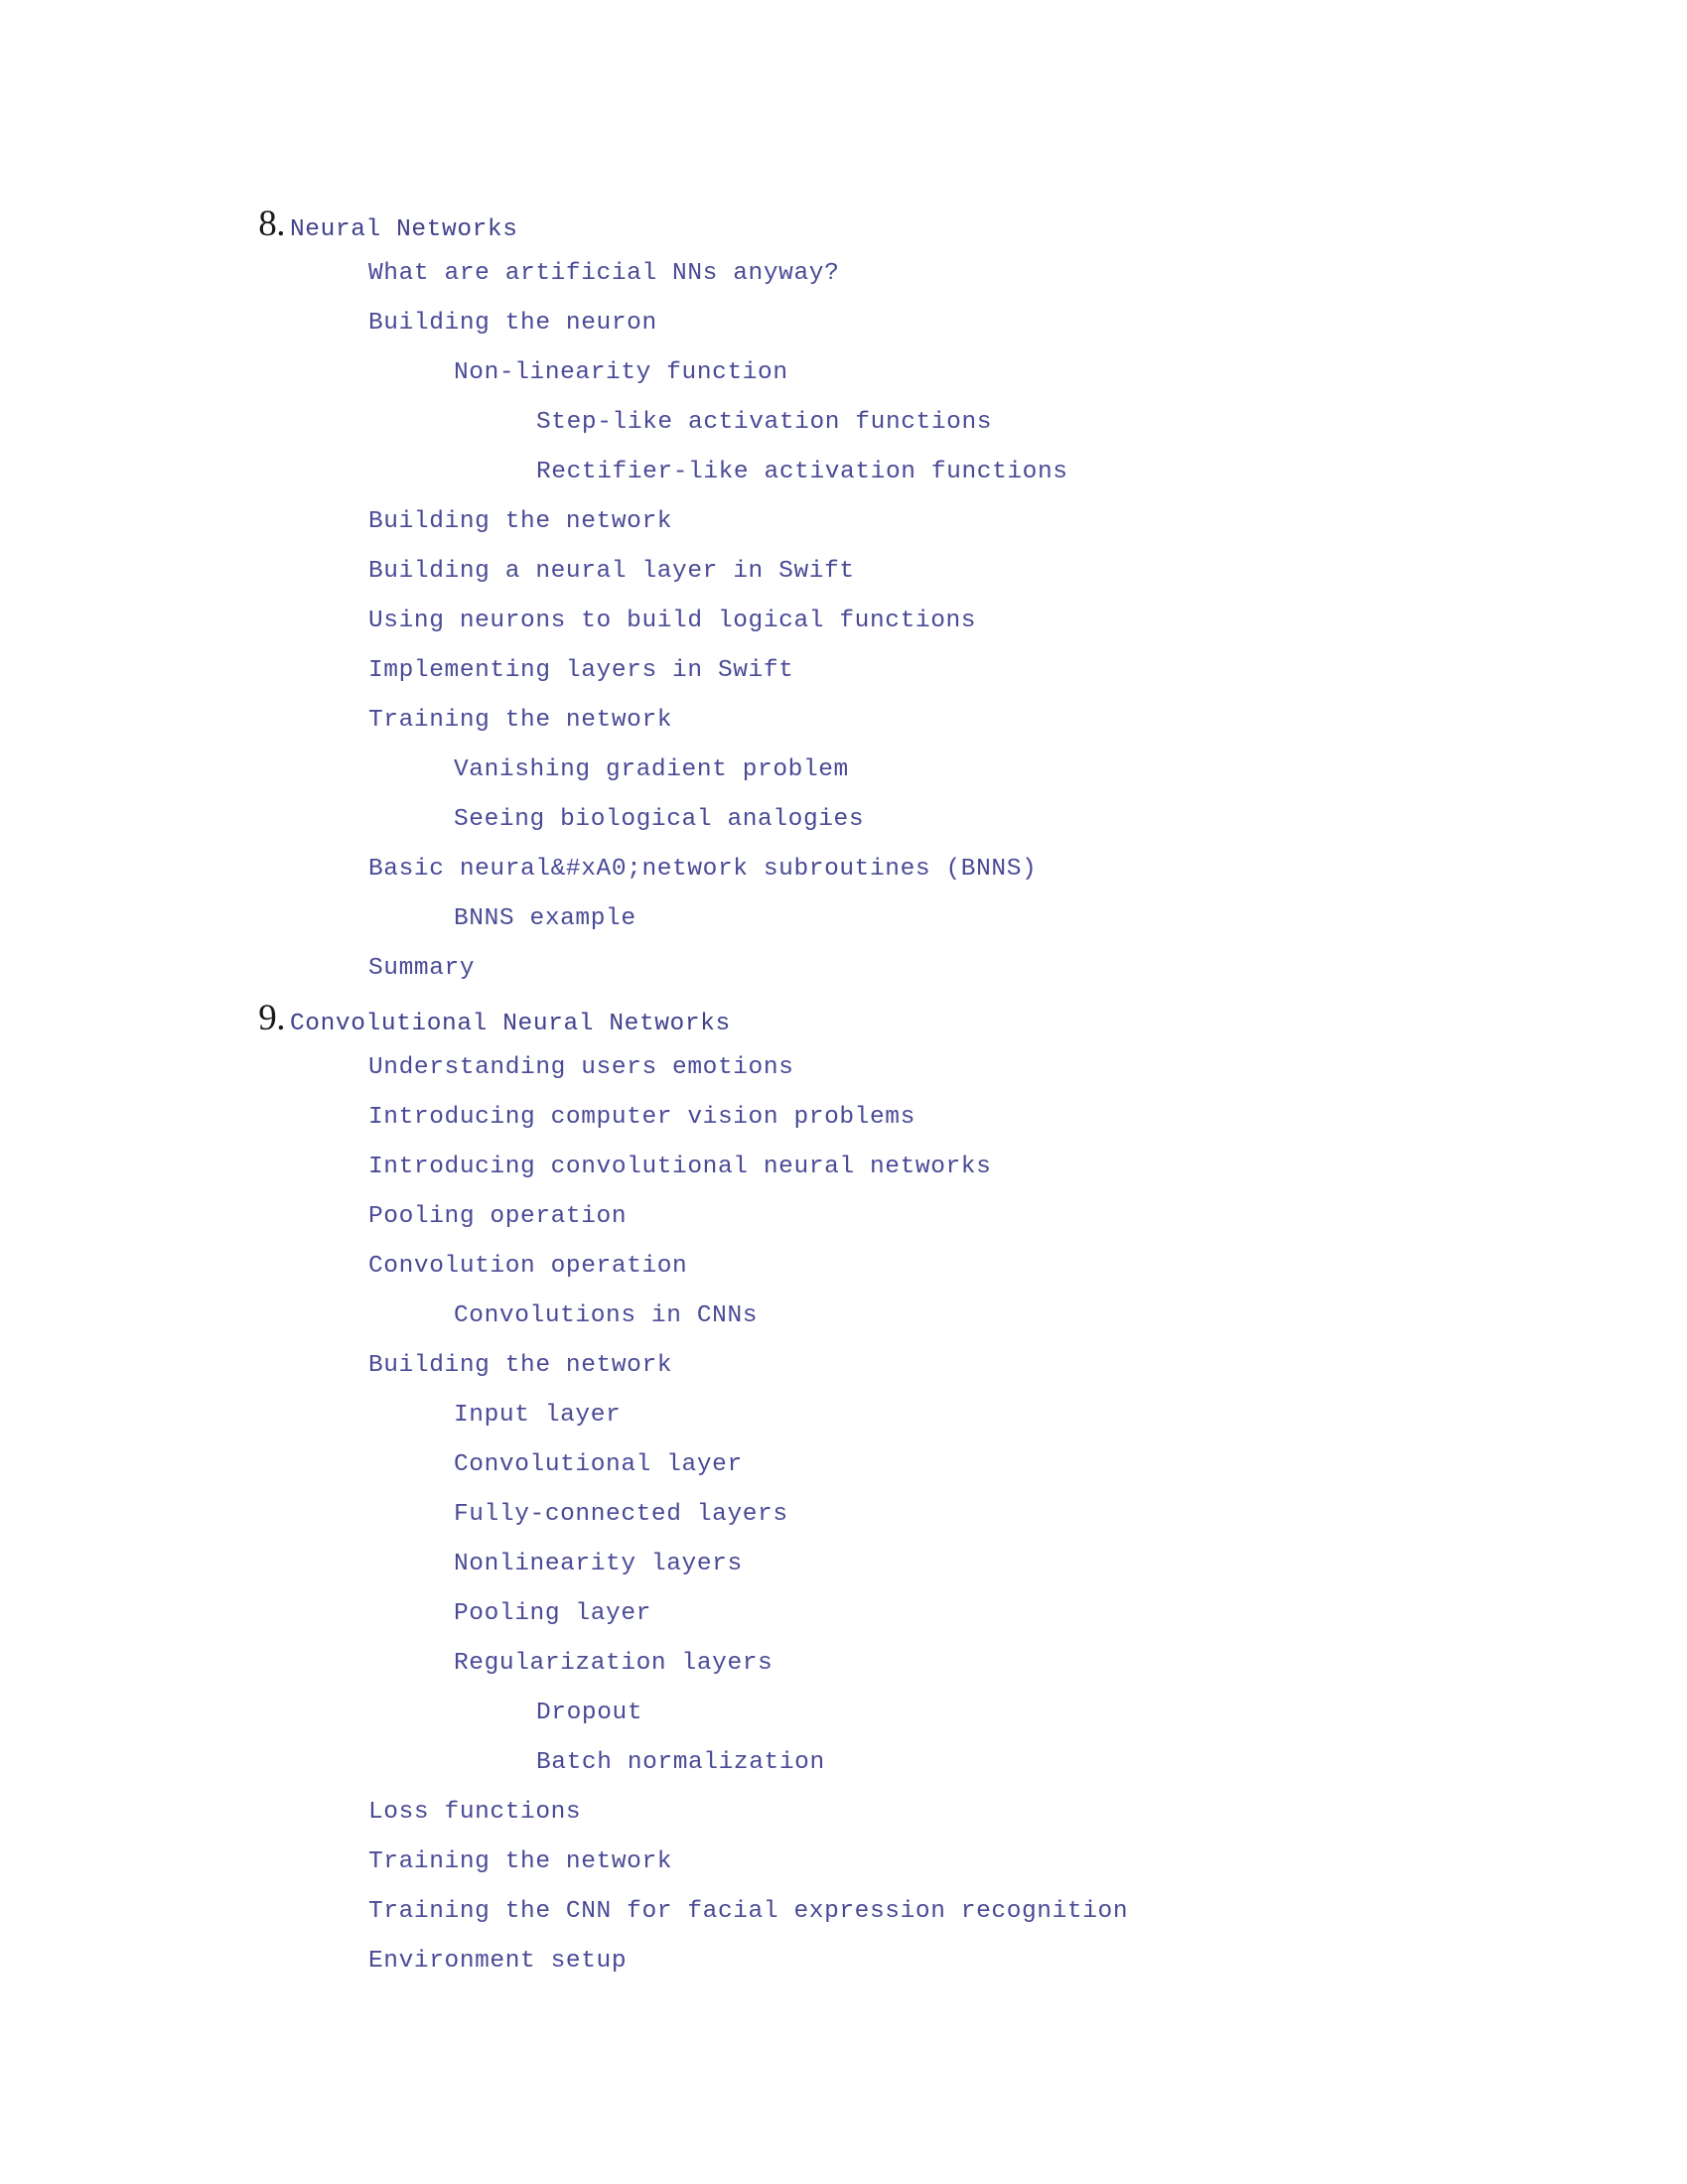 Image resolution: width=1687 pixels, height=2184 pixels. I want to click on toc-entry-level-1: Convolution operation, so click(843, 1267).